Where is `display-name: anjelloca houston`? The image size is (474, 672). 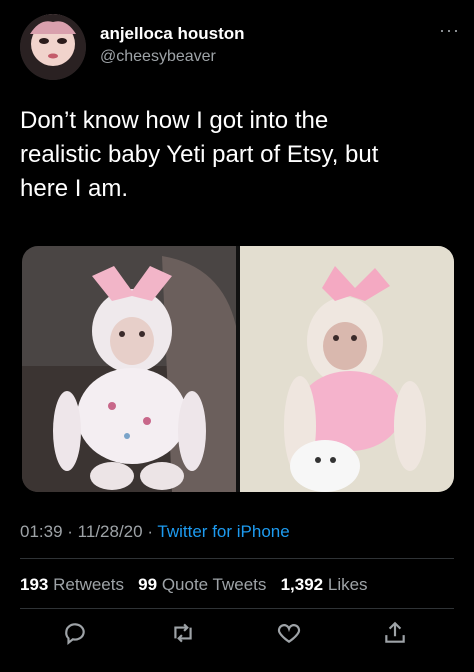 display-name: anjelloca houston is located at coordinates (172, 34).